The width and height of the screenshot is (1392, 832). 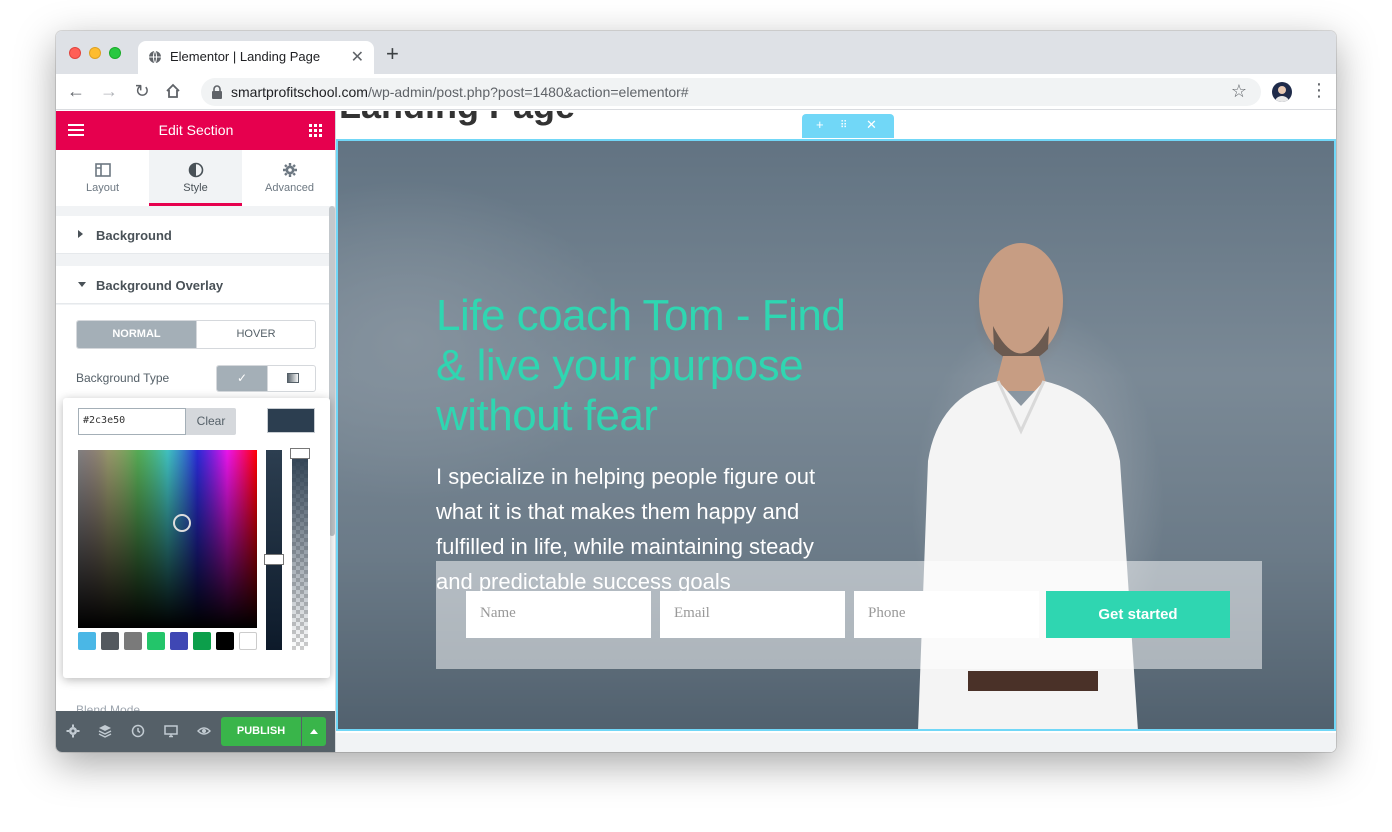 I want to click on lightness-slider, so click(x=274, y=550).